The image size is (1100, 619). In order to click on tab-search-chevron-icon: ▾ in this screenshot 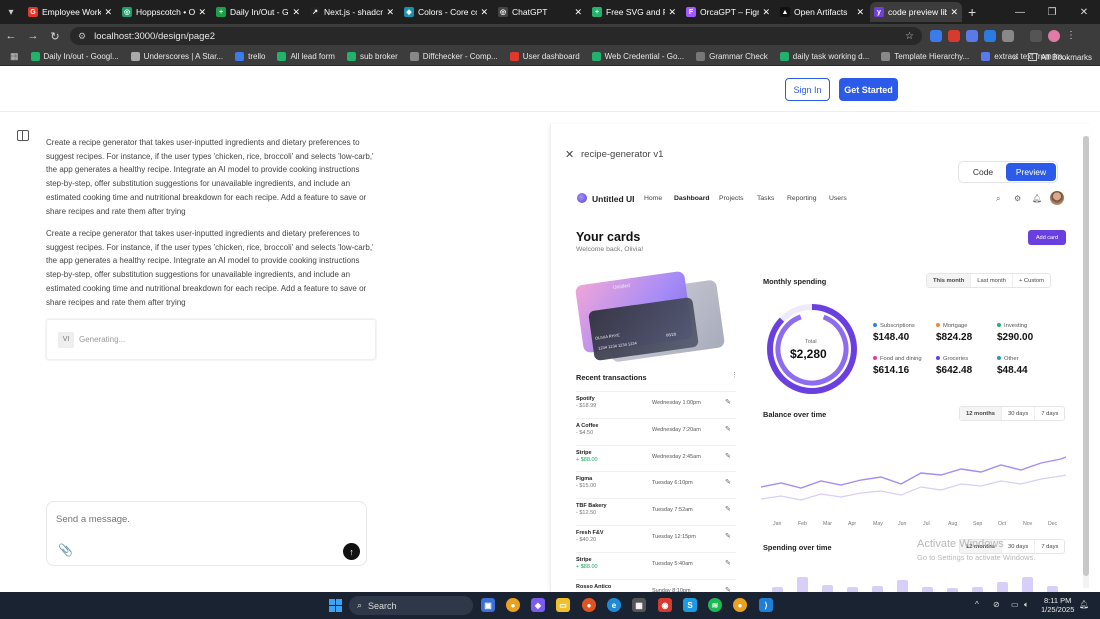, I will do `click(11, 12)`.